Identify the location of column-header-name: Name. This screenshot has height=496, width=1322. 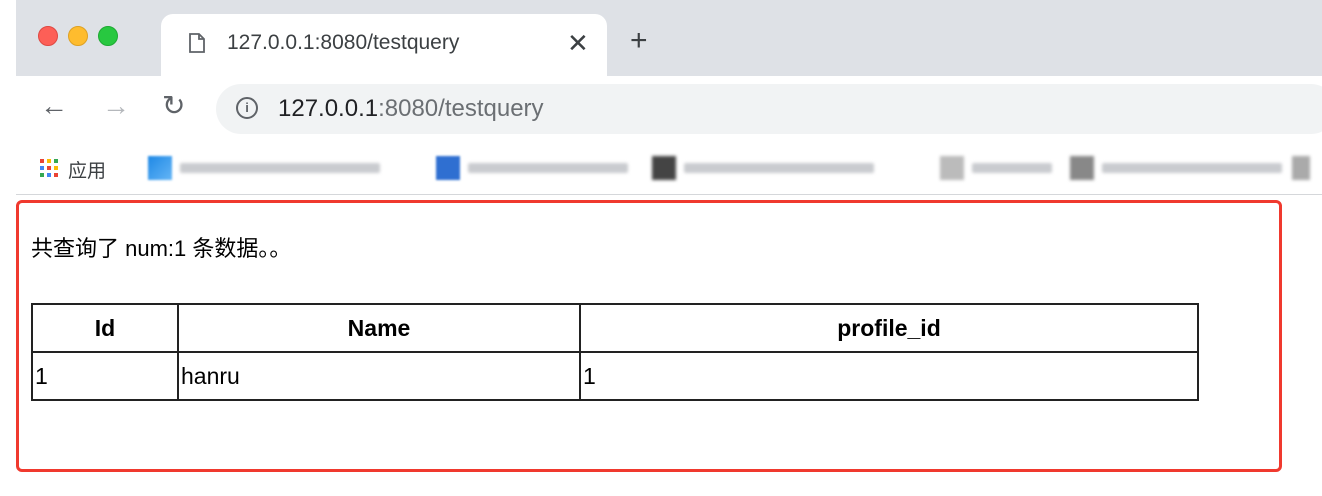
(379, 328).